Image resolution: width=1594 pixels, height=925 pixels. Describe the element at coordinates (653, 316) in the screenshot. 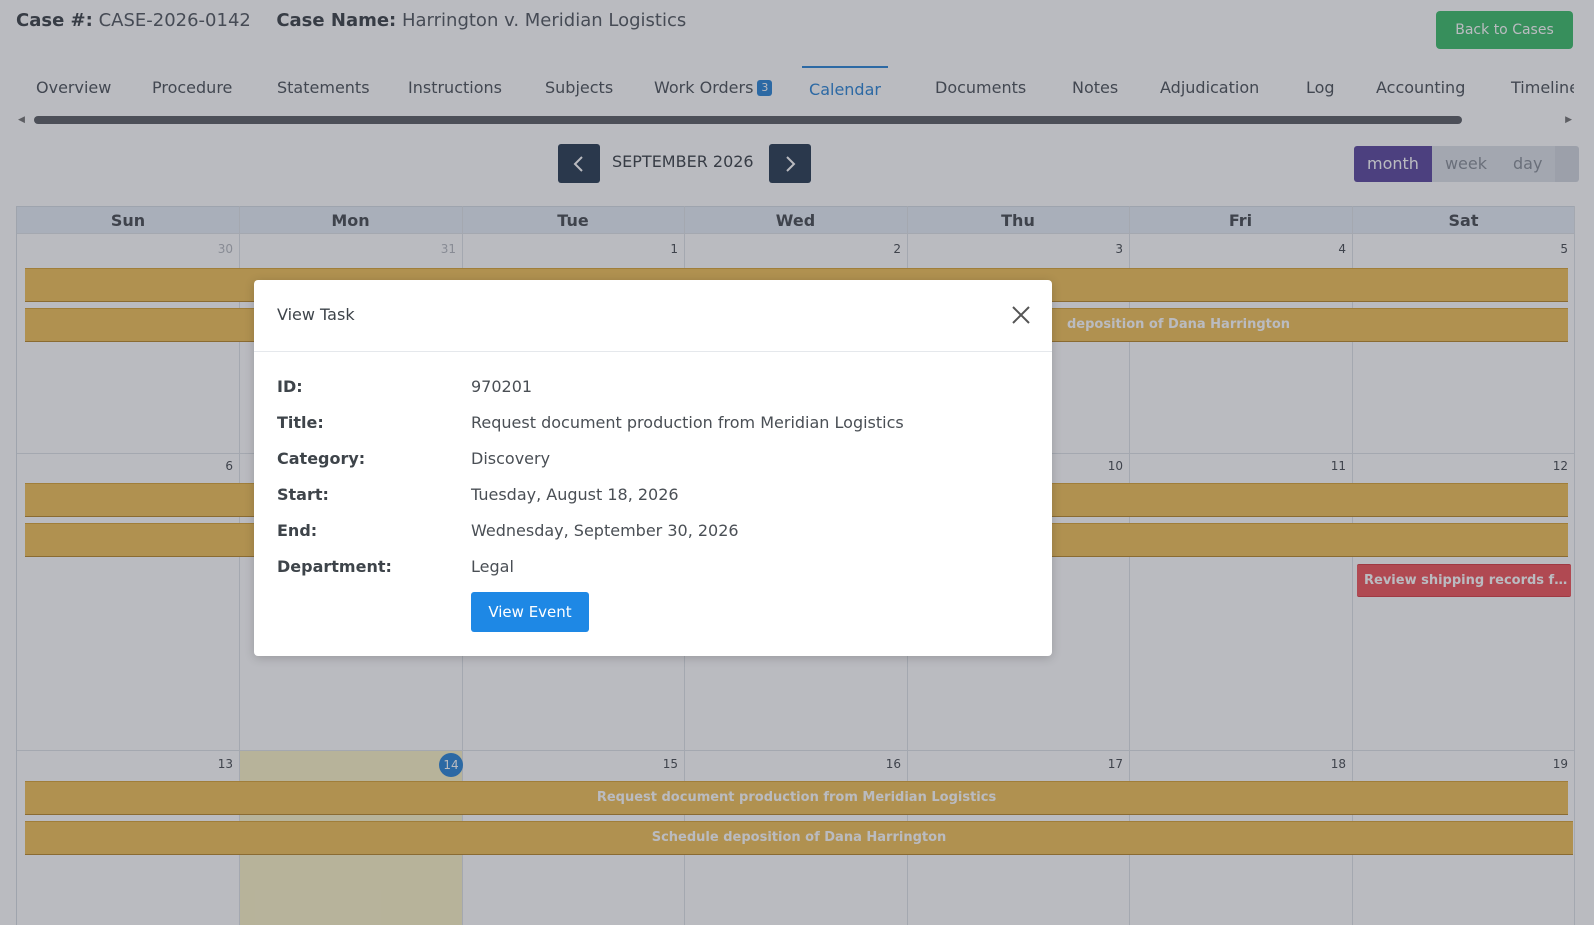

I see `modal-header: View Task` at that location.